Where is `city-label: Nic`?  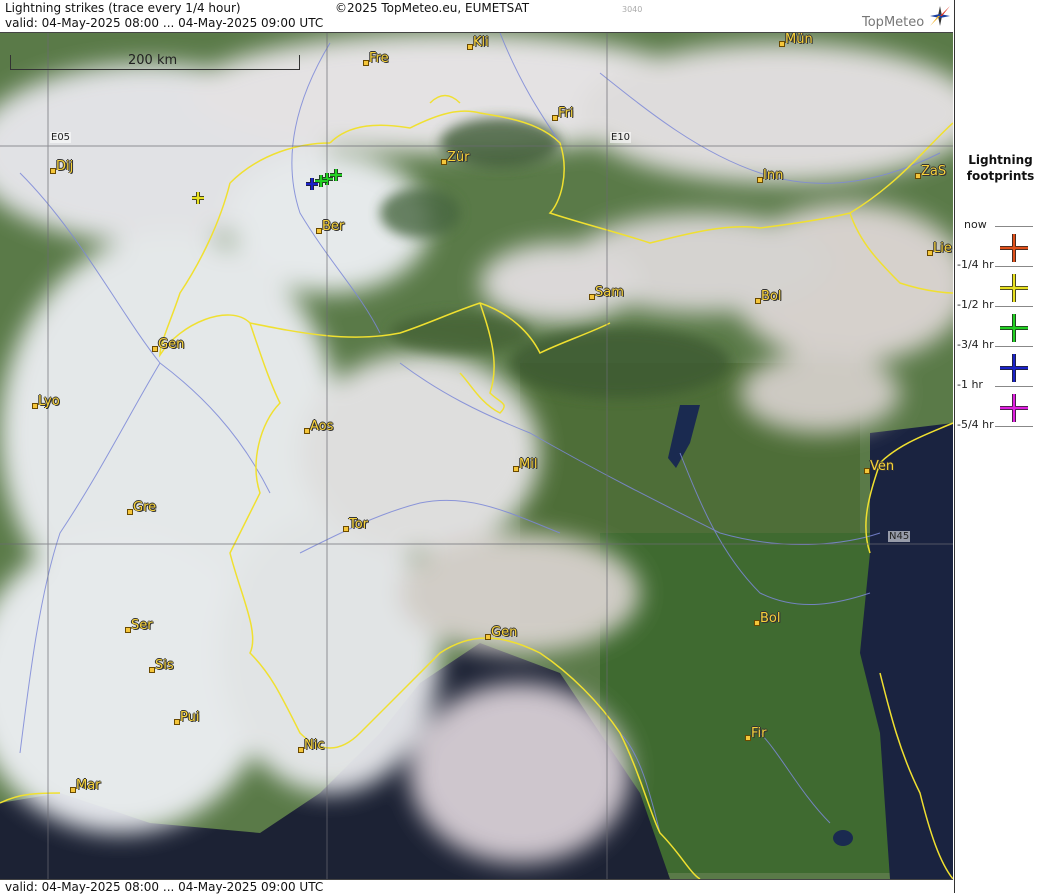
city-label: Nic is located at coordinates (314, 745).